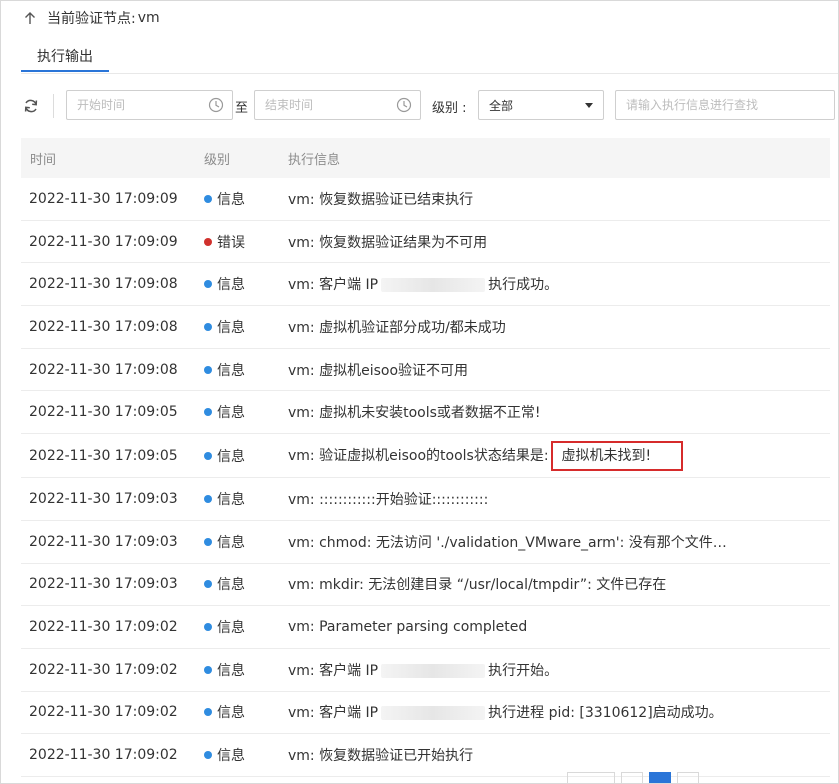 This screenshot has height=784, width=839. Describe the element at coordinates (231, 242) in the screenshot. I see `row-level-label: 错误` at that location.